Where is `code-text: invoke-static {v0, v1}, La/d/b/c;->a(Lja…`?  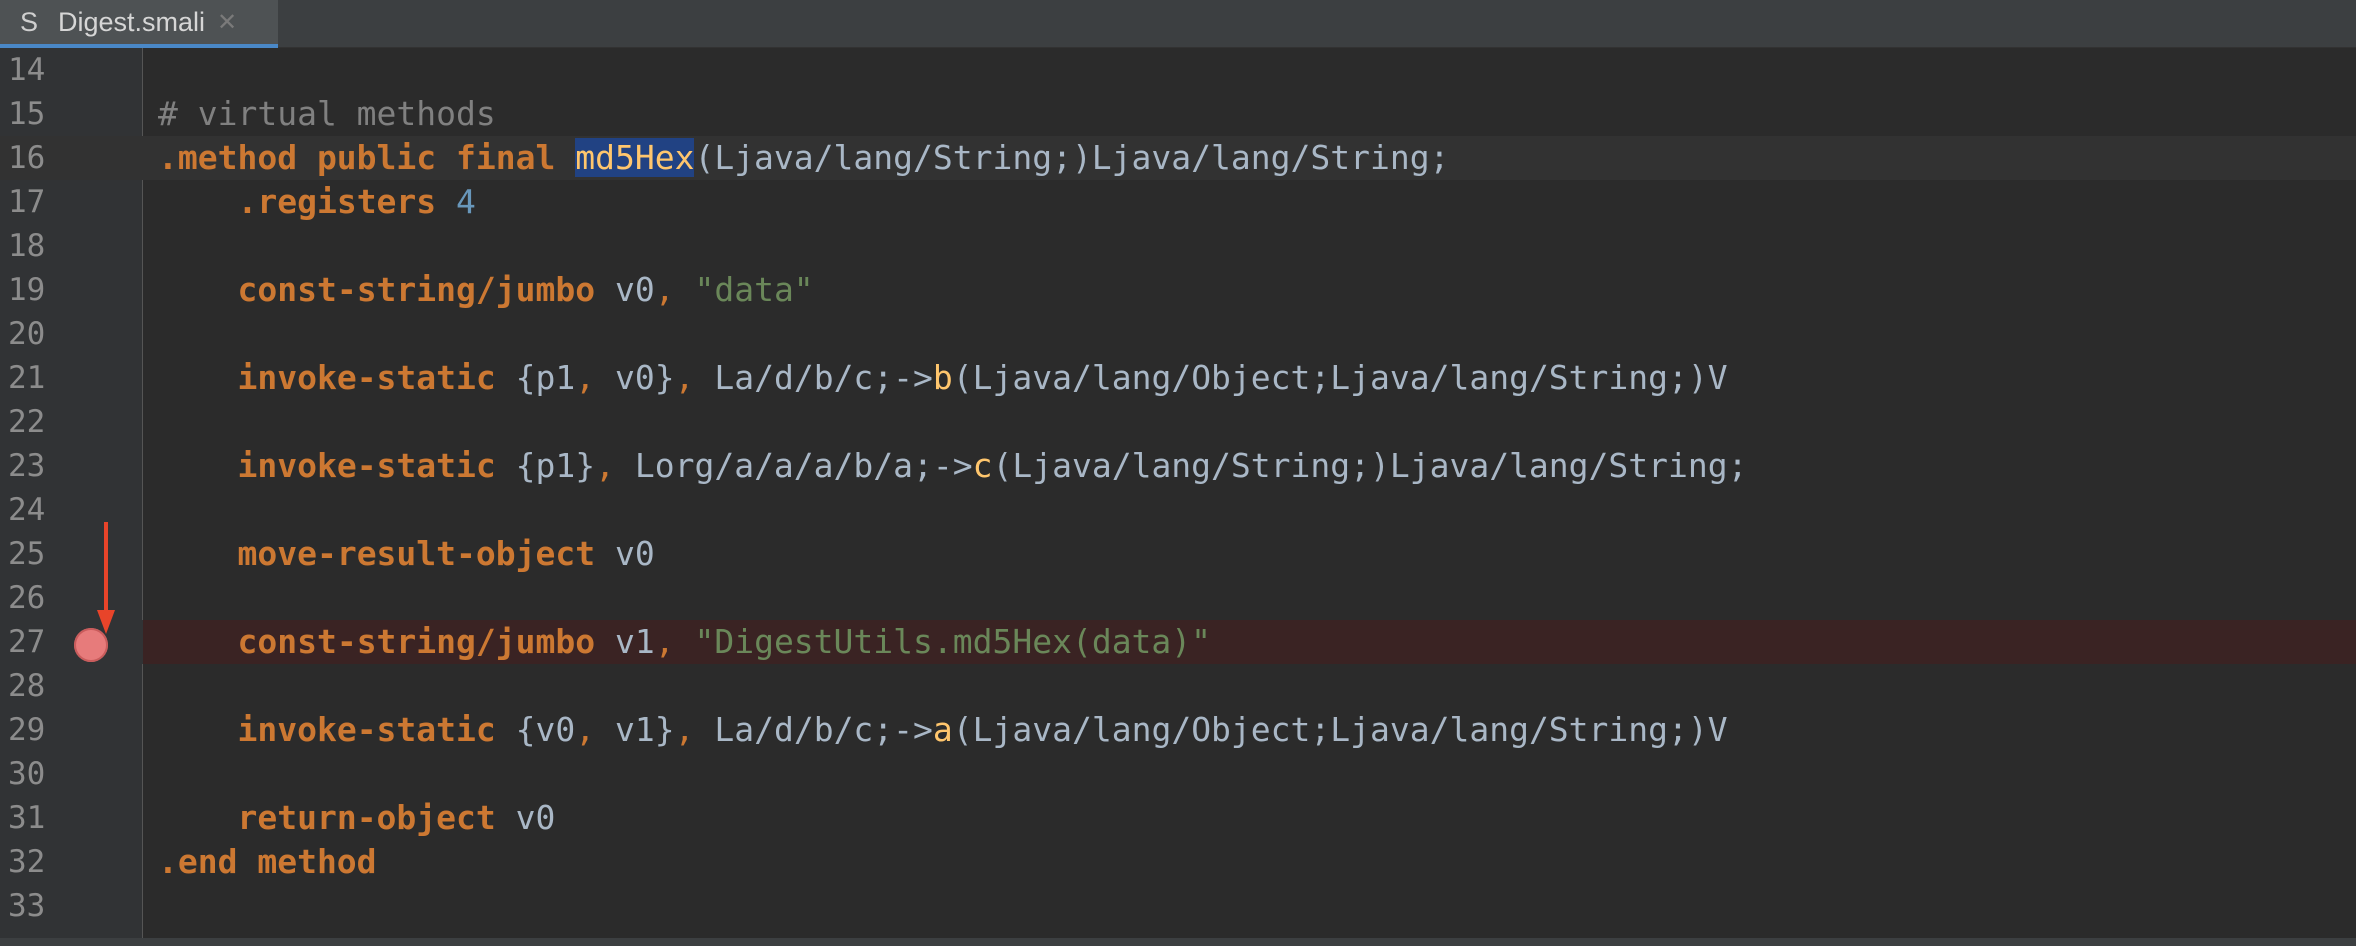
code-text: invoke-static {v0, v1}, La/d/b/c;->a(Lja… is located at coordinates (943, 730).